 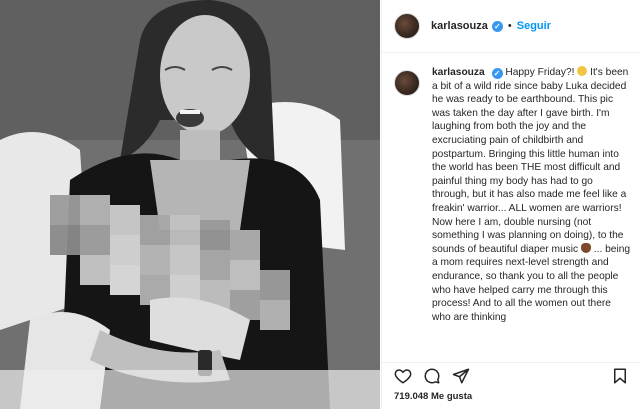 What do you see at coordinates (511, 374) in the screenshot?
I see `action-bar` at bounding box center [511, 374].